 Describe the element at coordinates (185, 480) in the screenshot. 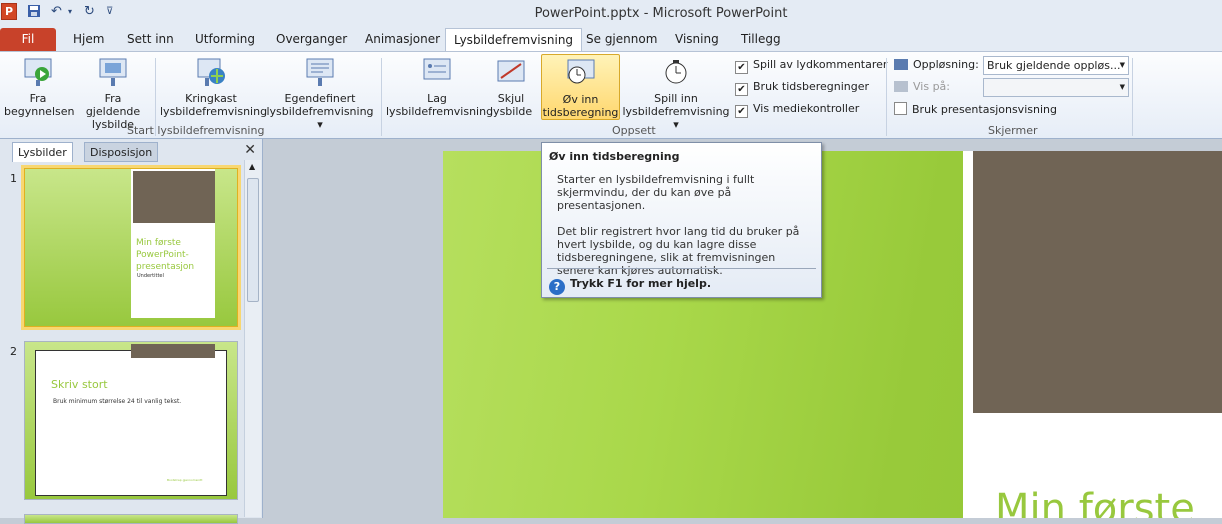

I see `slide-thumbnail-footer: Bootstrap gjennomsnitt` at that location.